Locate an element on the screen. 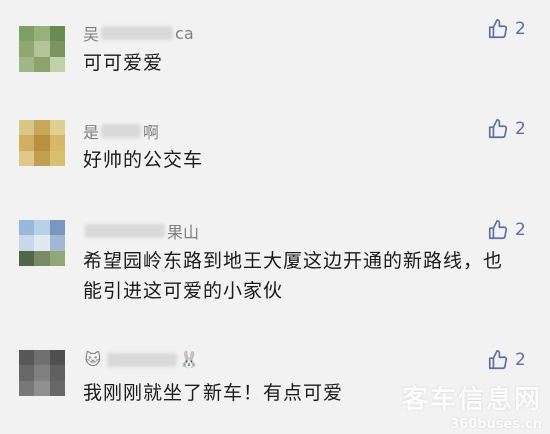 The image size is (550, 434). commenter-name: 🐱 🐰 is located at coordinates (142, 360).